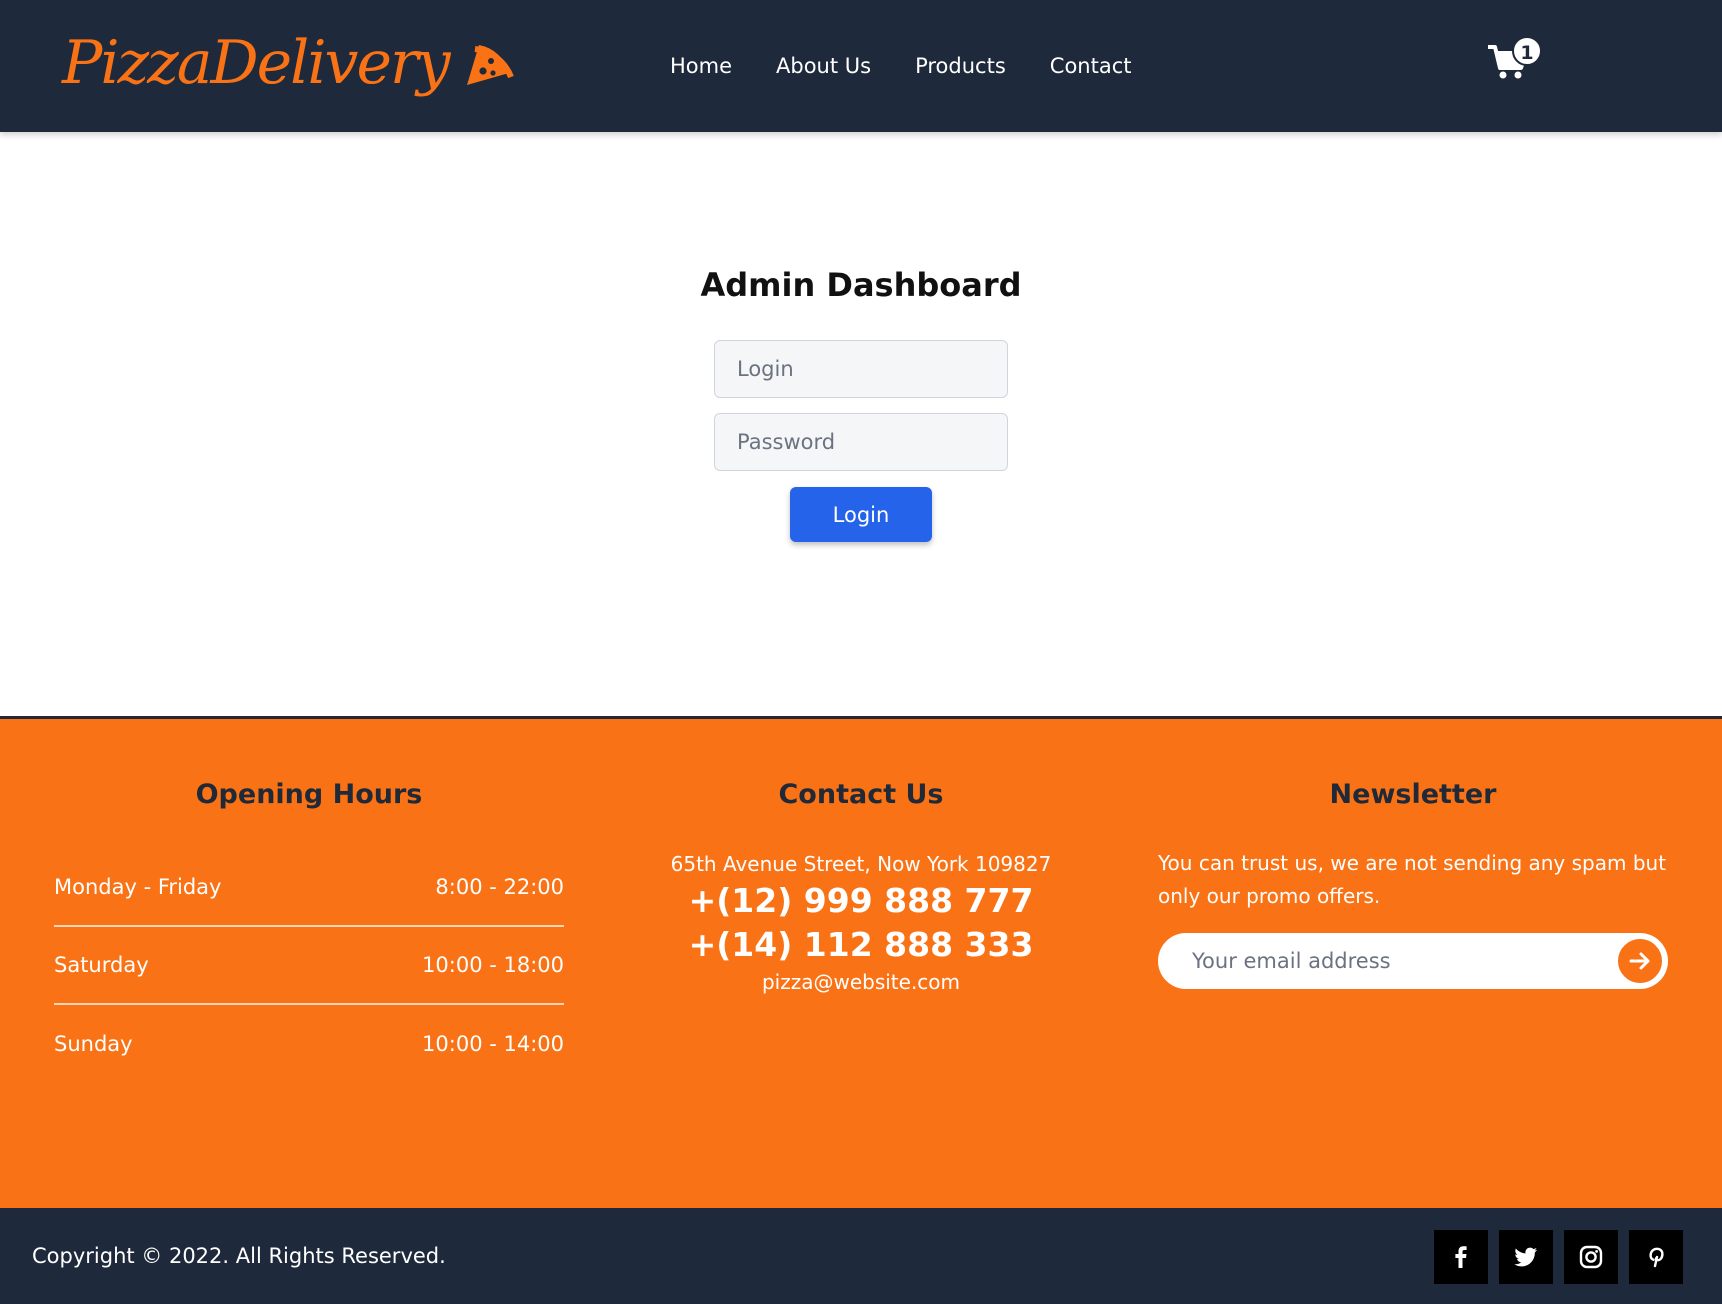 This screenshot has height=1304, width=1722. Describe the element at coordinates (861, 945) in the screenshot. I see `contact-phone-2: +(14) 112 888 333` at that location.